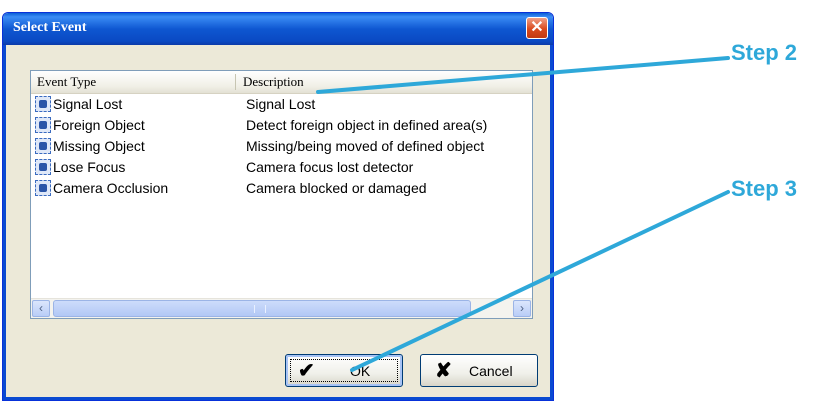 This screenshot has width=823, height=403. What do you see at coordinates (235, 82) in the screenshot?
I see `column-divider` at bounding box center [235, 82].